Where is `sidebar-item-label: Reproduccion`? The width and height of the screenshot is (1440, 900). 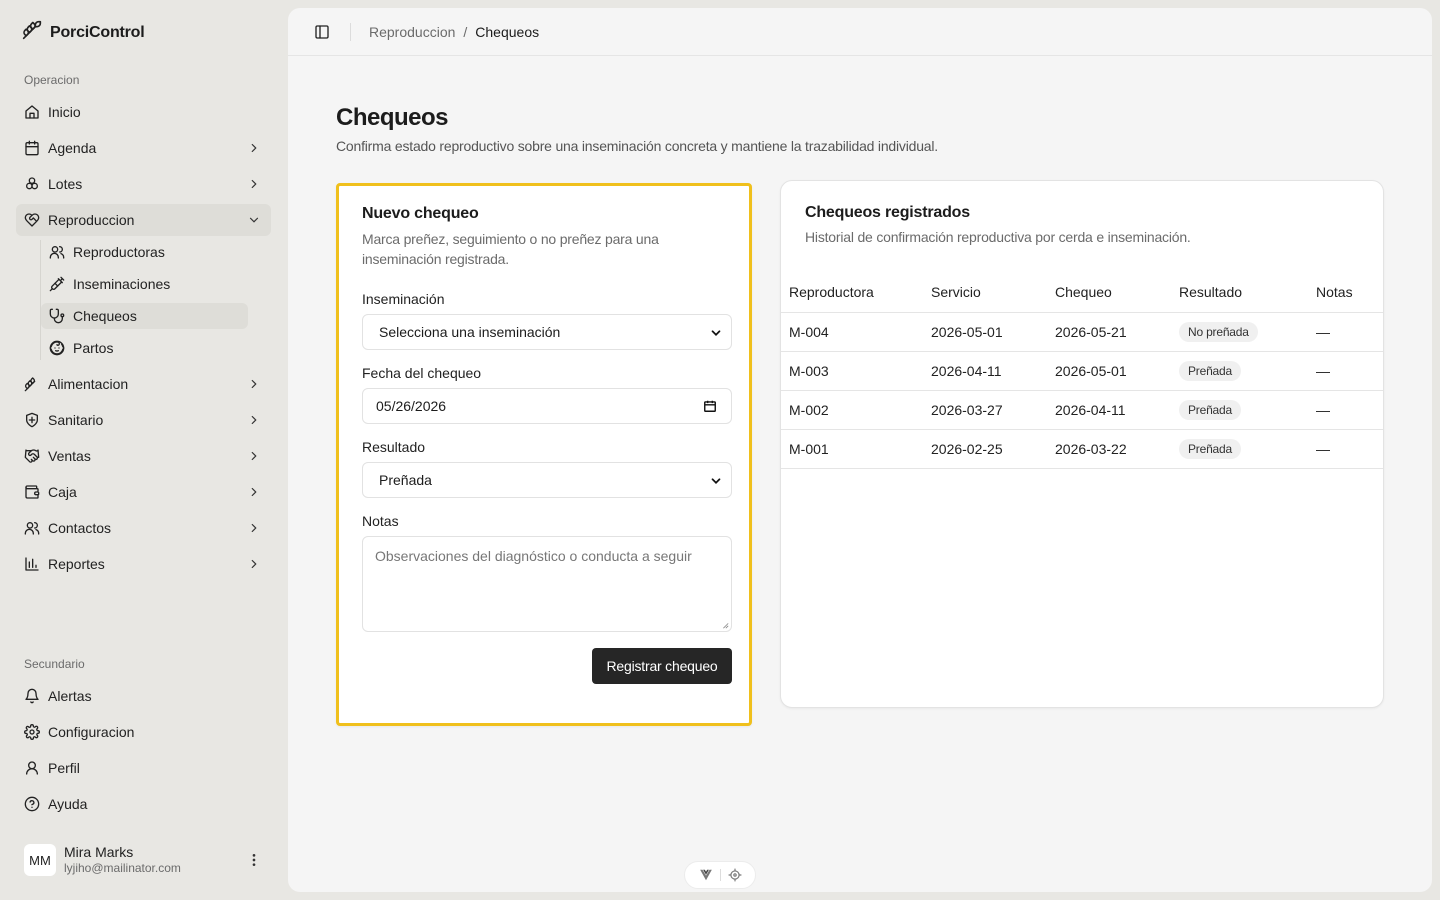 sidebar-item-label: Reproduccion is located at coordinates (91, 220).